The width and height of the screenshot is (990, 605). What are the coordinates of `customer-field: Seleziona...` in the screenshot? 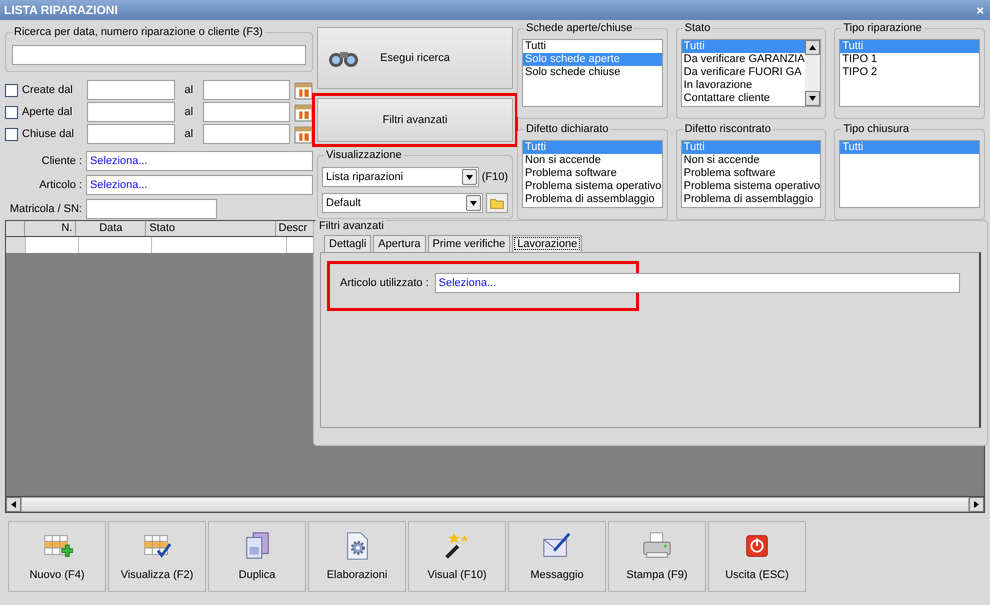 It's located at (199, 161).